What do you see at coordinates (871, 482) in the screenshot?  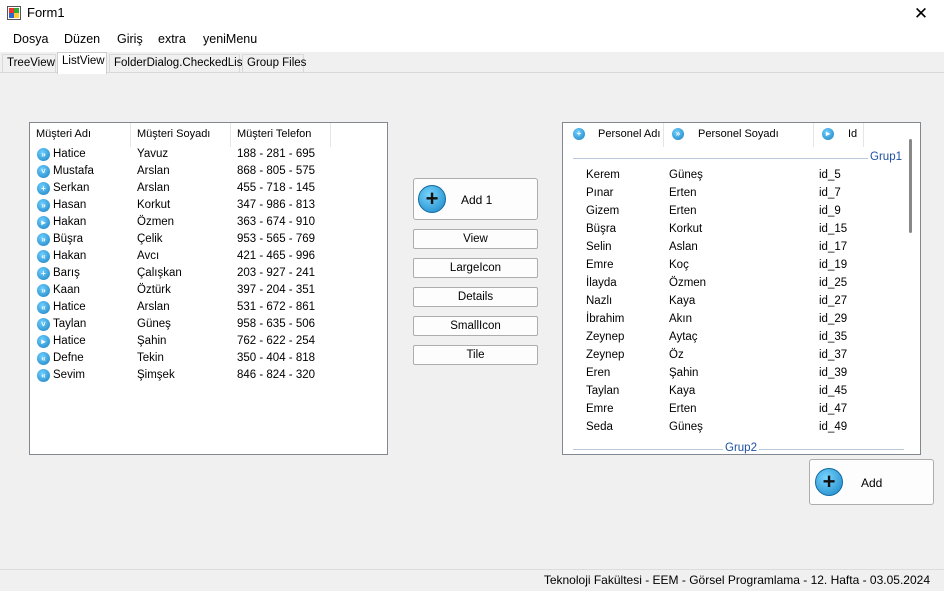 I see `add-button: + Add` at bounding box center [871, 482].